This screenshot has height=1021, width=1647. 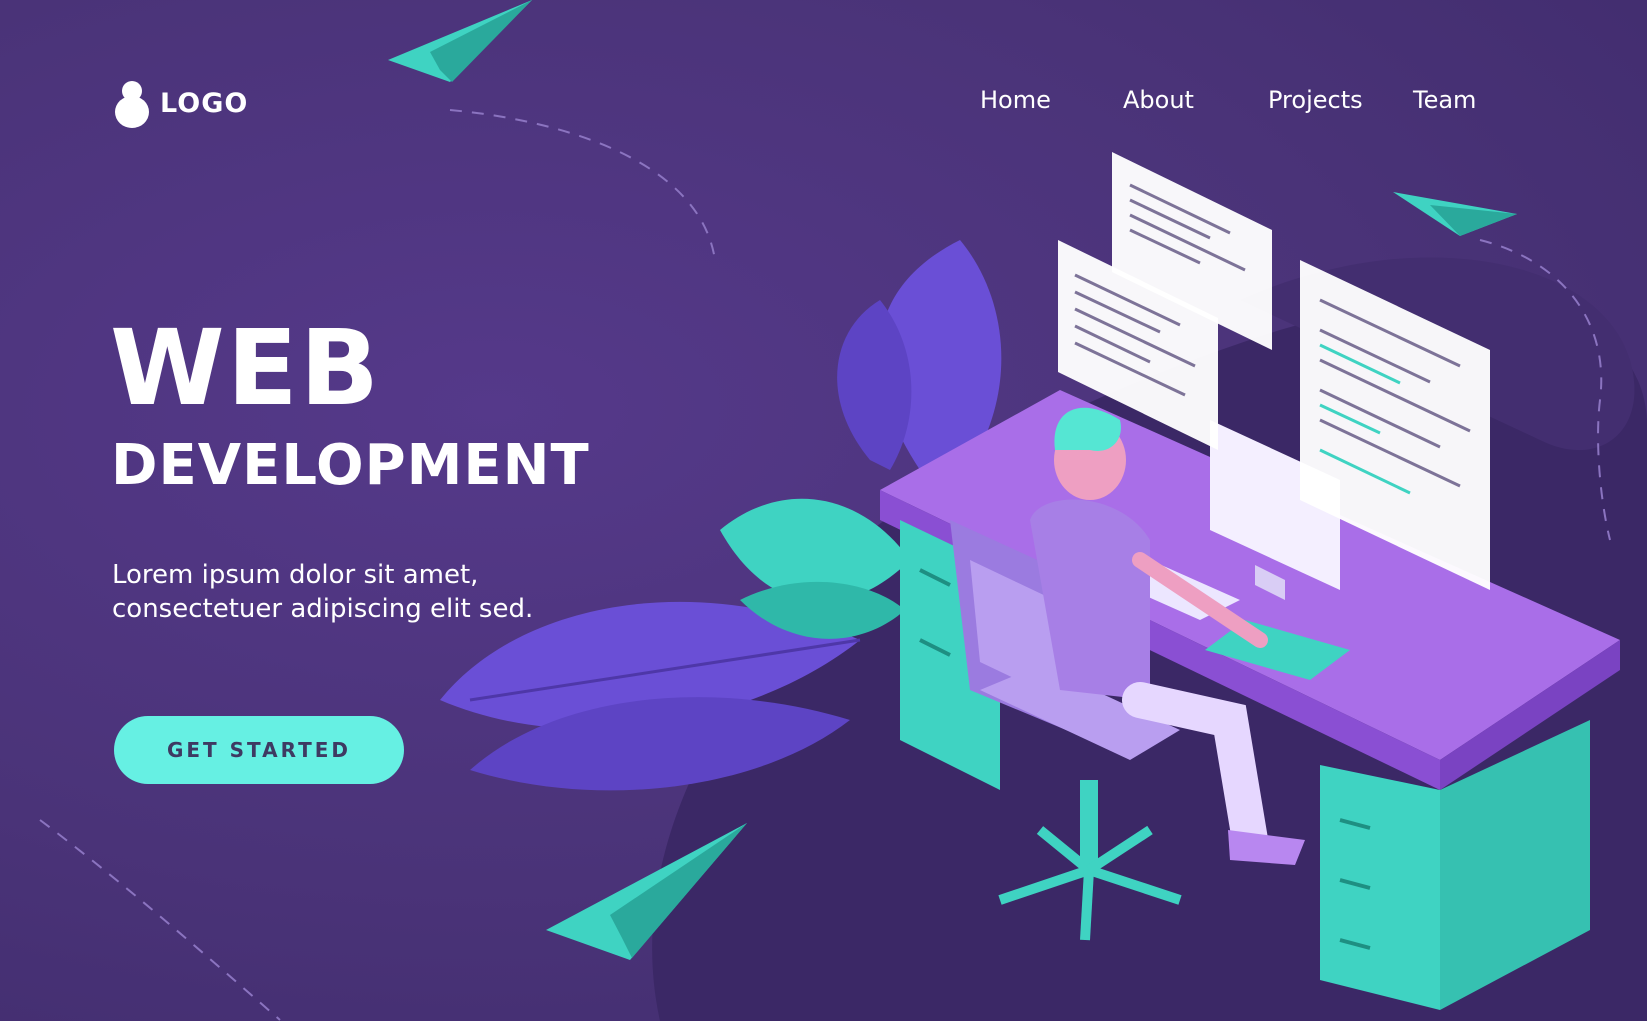 I want to click on get-started-button: GET STARTED, so click(x=259, y=750).